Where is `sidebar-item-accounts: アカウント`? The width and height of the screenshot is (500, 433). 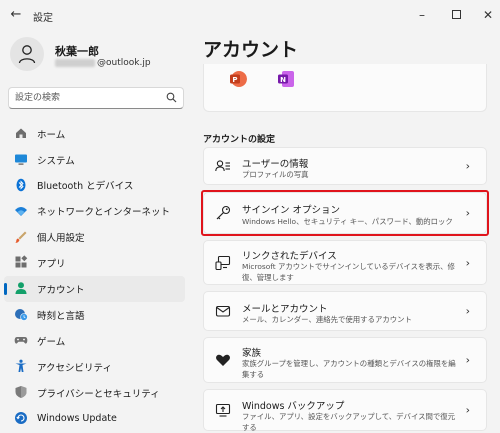 sidebar-item-accounts: アカウント is located at coordinates (94, 289).